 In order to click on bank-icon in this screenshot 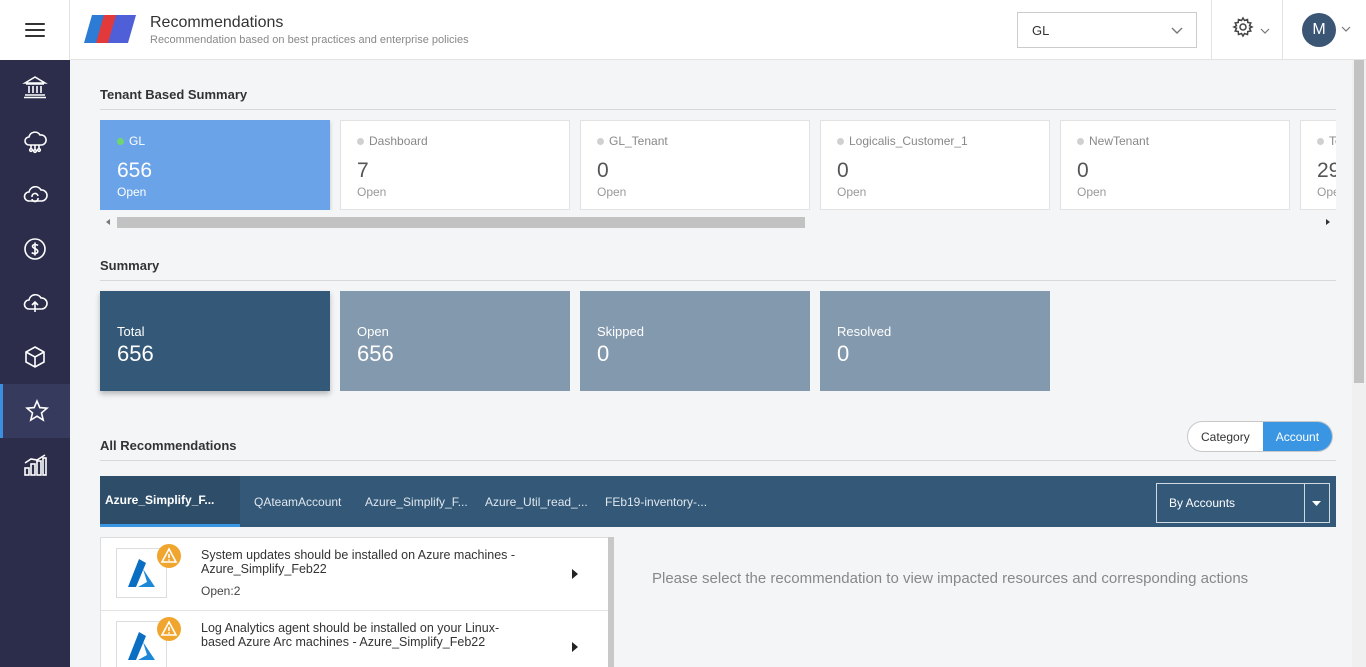, I will do `click(35, 87)`.